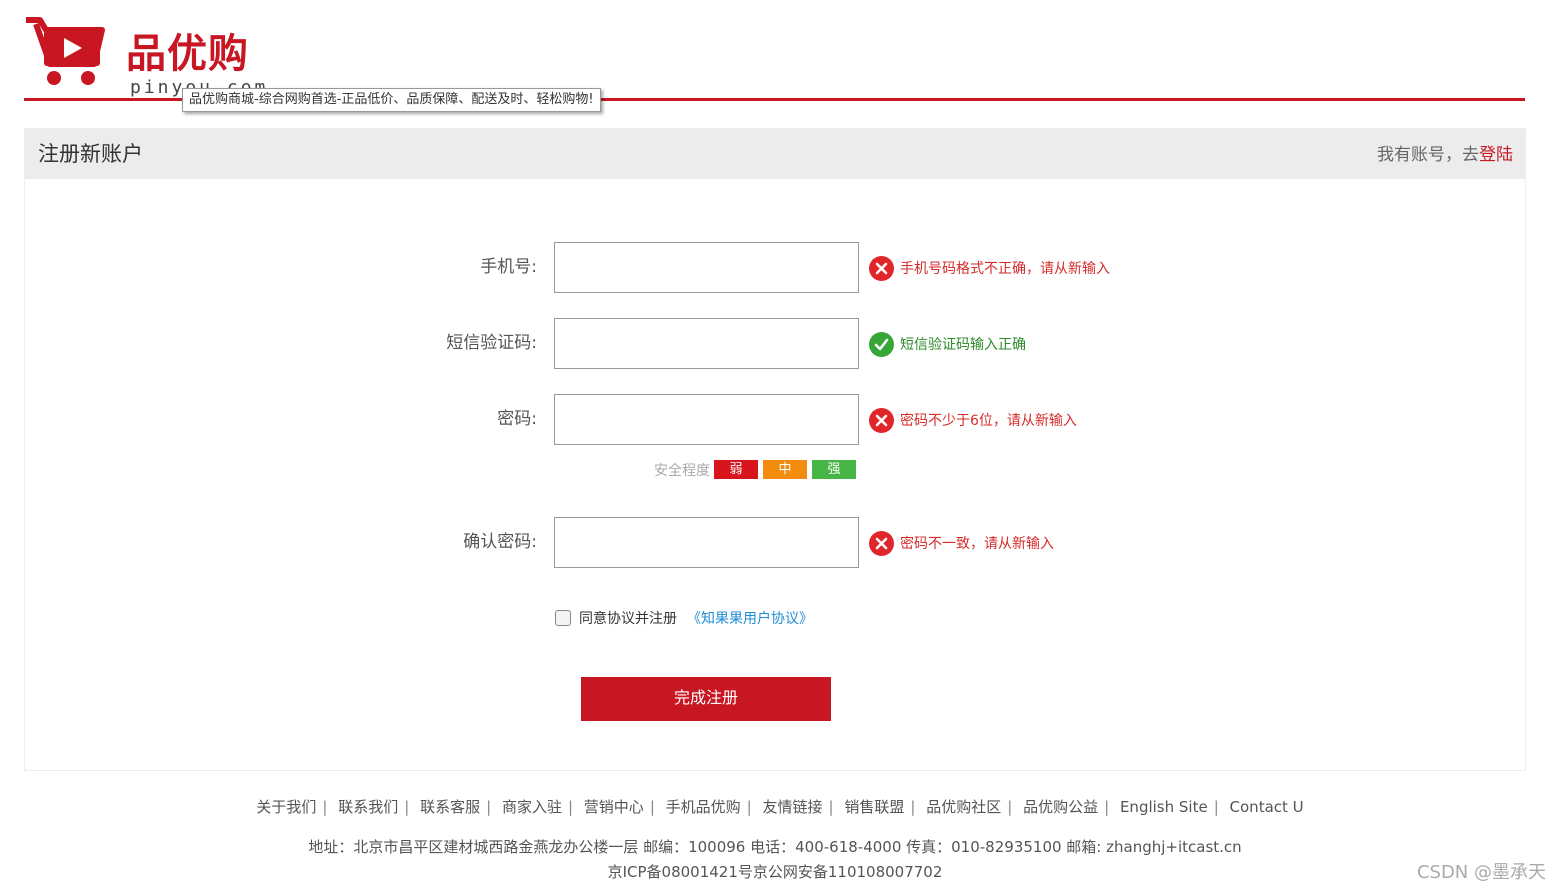 The width and height of the screenshot is (1560, 892). Describe the element at coordinates (736, 469) in the screenshot. I see `strength-weak: 弱` at that location.